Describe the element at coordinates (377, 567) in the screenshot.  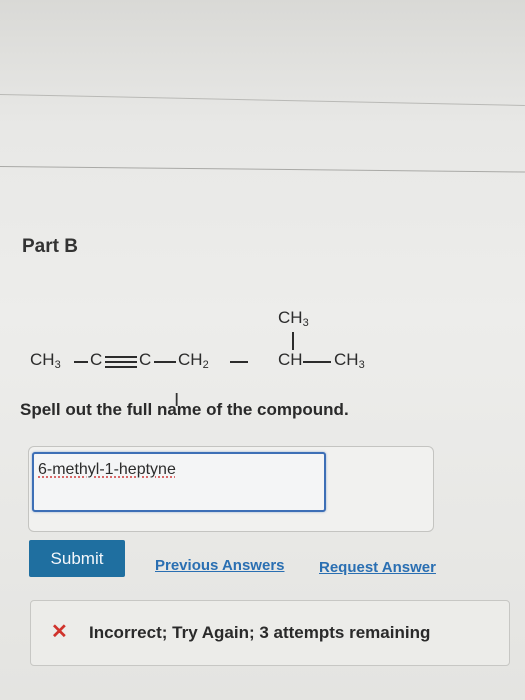
I see `request-answer-link: Request Answer` at that location.